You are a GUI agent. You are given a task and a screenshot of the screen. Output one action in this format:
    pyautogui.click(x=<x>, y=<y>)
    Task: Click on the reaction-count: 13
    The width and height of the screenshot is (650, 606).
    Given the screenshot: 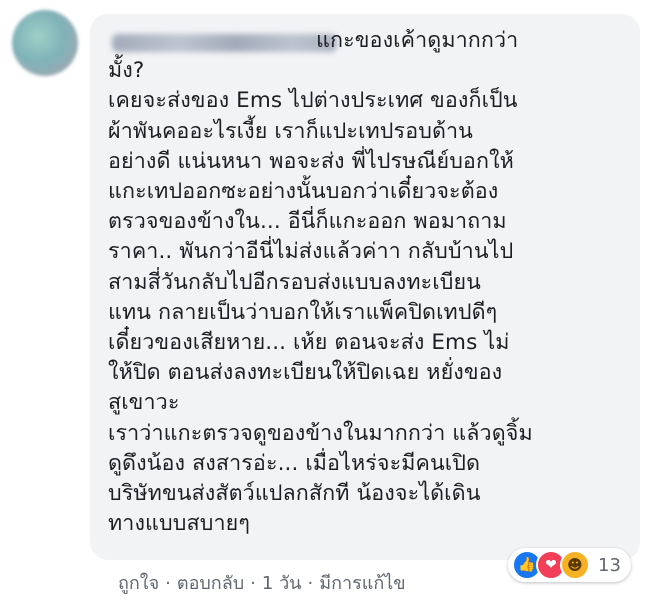 What is the action you would take?
    pyautogui.click(x=609, y=565)
    